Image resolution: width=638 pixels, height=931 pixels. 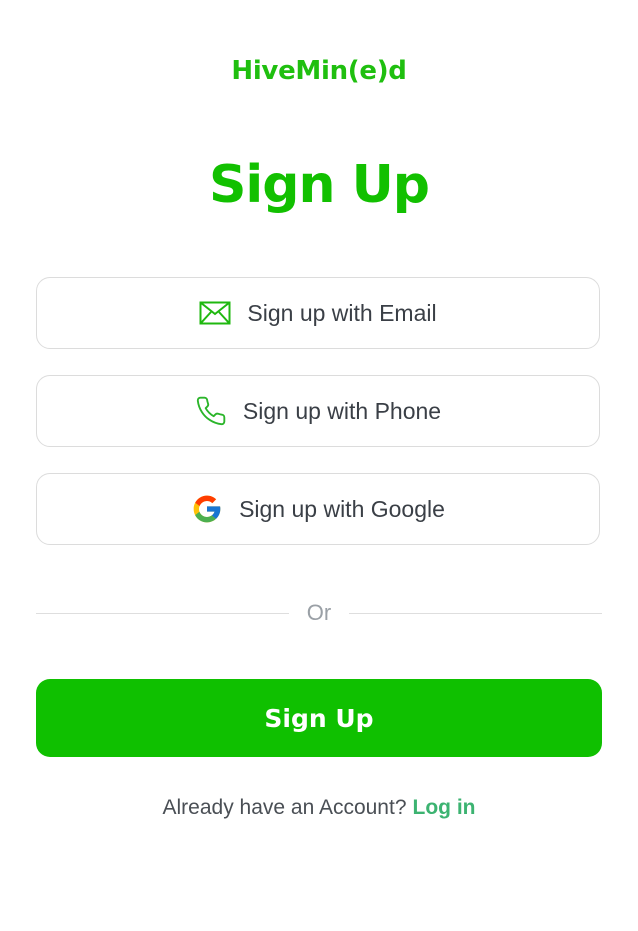 What do you see at coordinates (444, 807) in the screenshot?
I see `login-link: Log in` at bounding box center [444, 807].